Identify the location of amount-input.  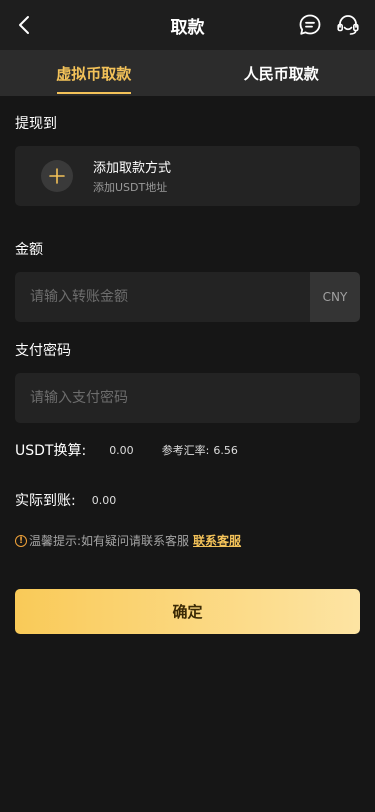
(162, 297).